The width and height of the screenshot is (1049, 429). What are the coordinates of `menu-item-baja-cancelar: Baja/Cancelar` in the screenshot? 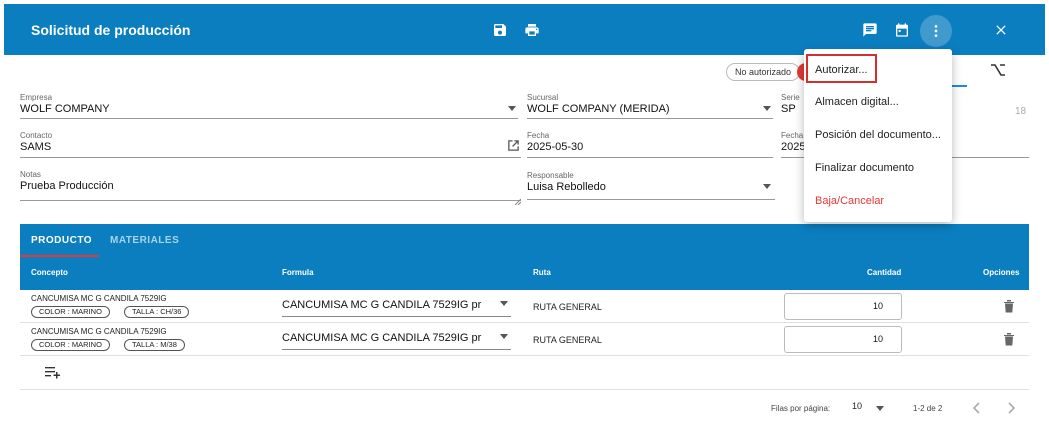 It's located at (878, 201).